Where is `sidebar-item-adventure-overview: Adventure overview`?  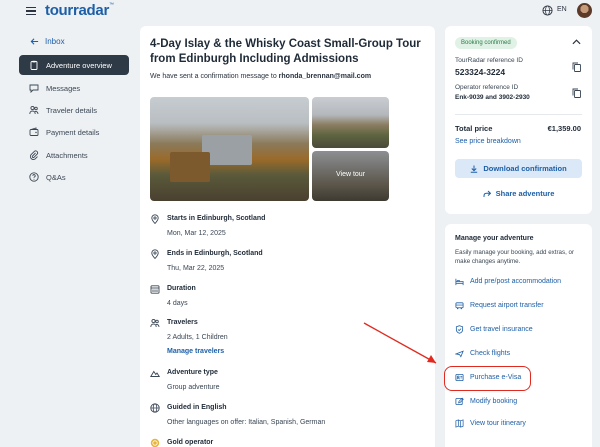 sidebar-item-adventure-overview: Adventure overview is located at coordinates (74, 65).